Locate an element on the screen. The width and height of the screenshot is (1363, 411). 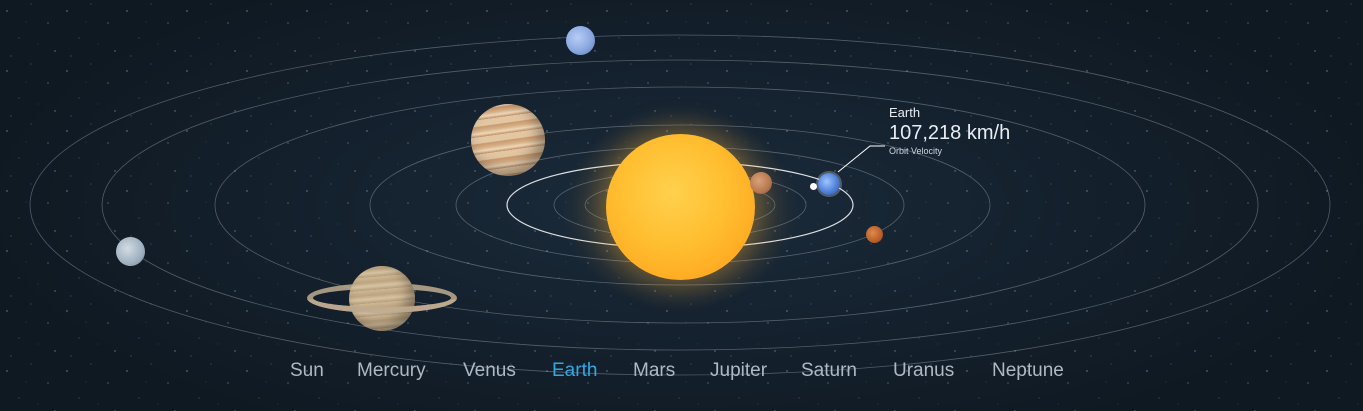
earth-icon is located at coordinates (829, 184).